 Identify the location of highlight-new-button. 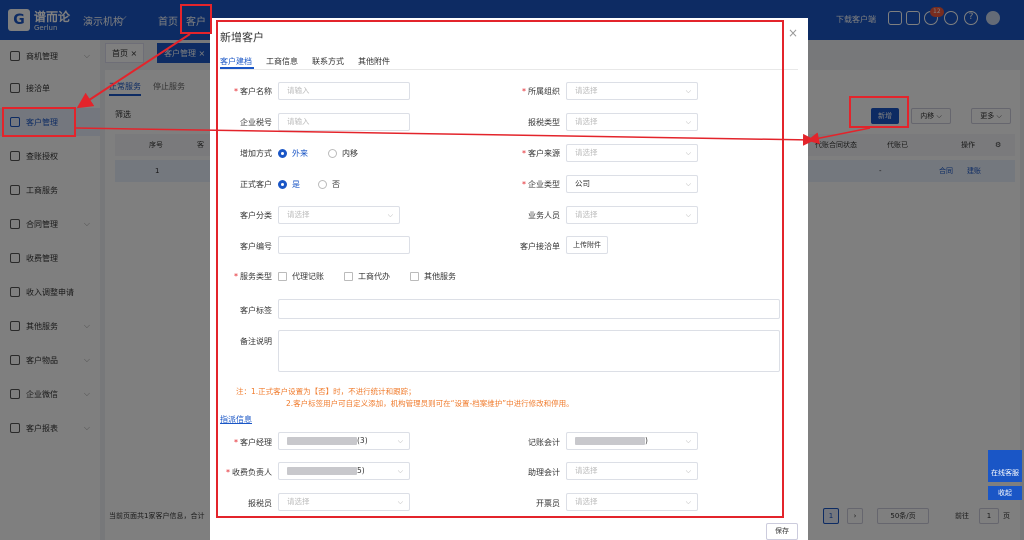
(879, 112).